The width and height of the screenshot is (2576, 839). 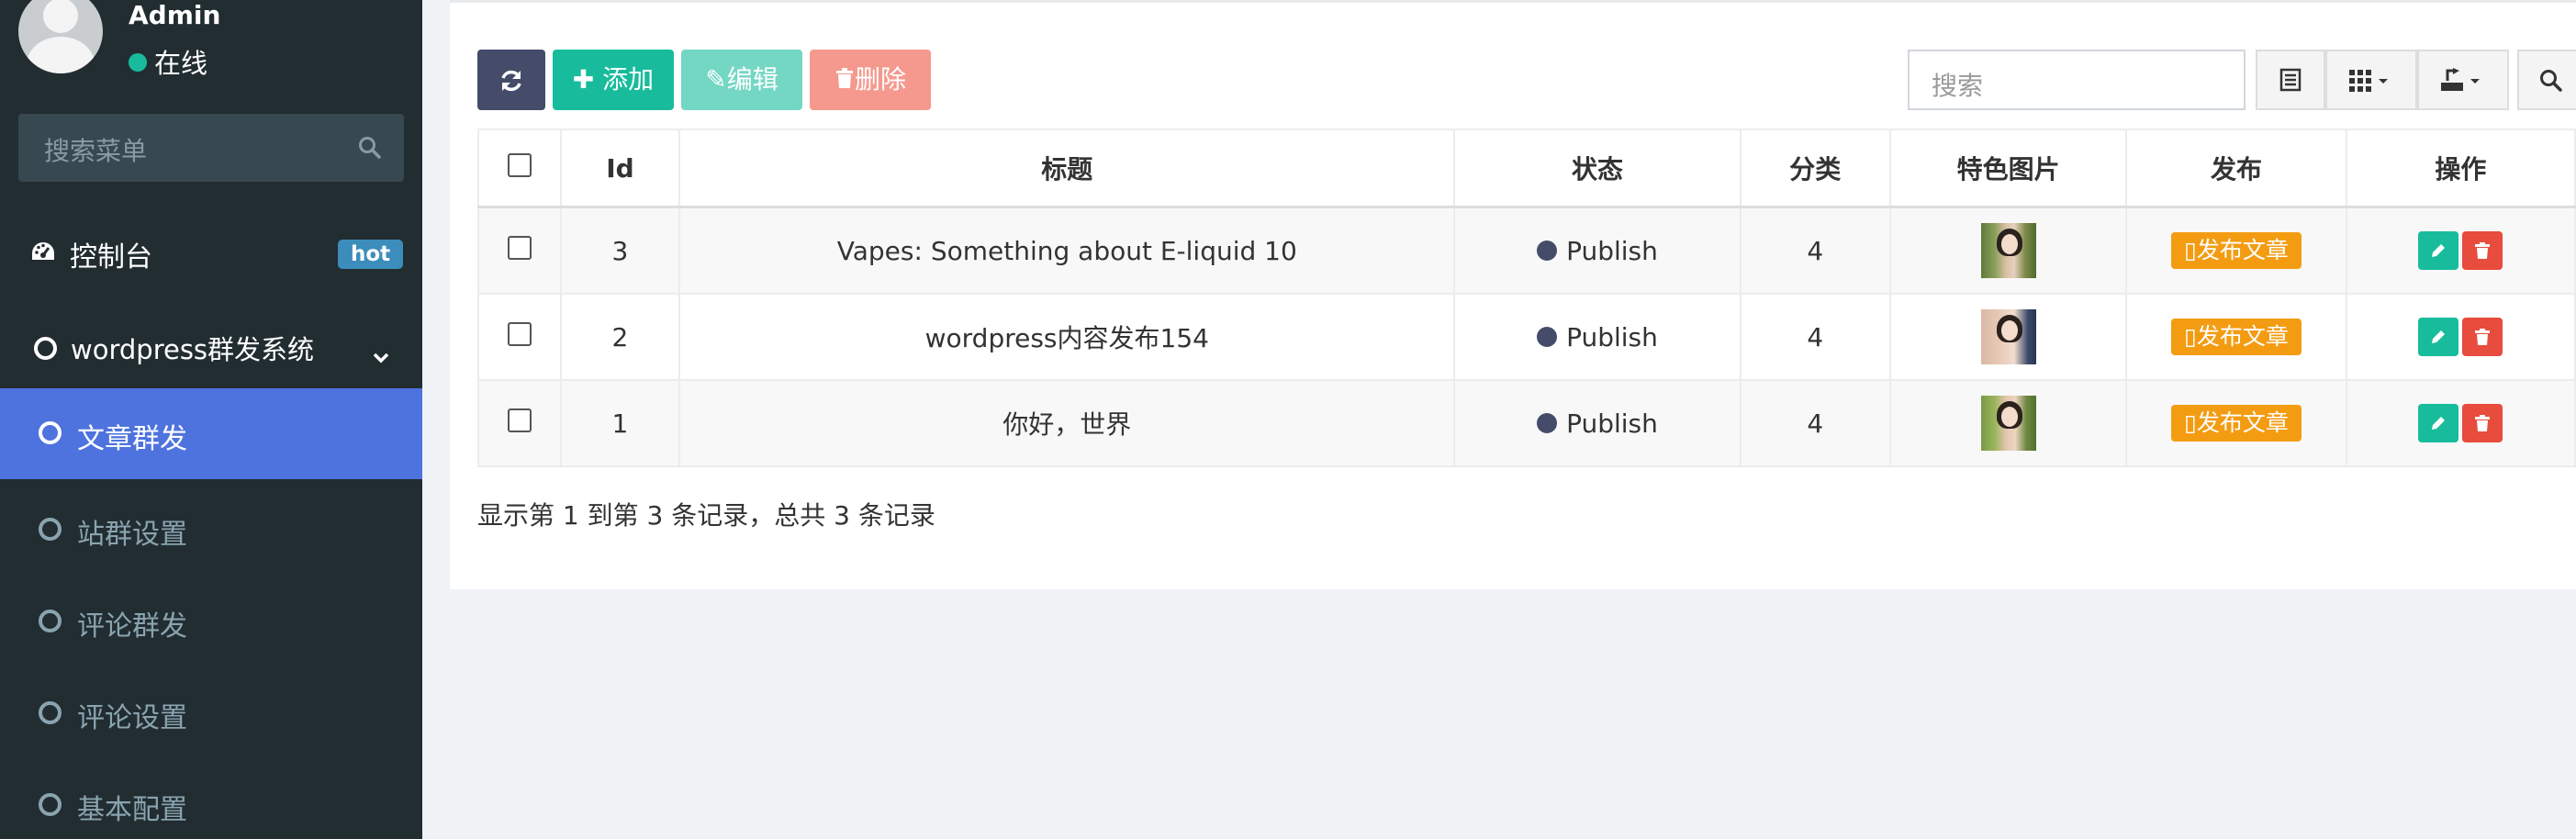 I want to click on avatar, so click(x=60, y=36).